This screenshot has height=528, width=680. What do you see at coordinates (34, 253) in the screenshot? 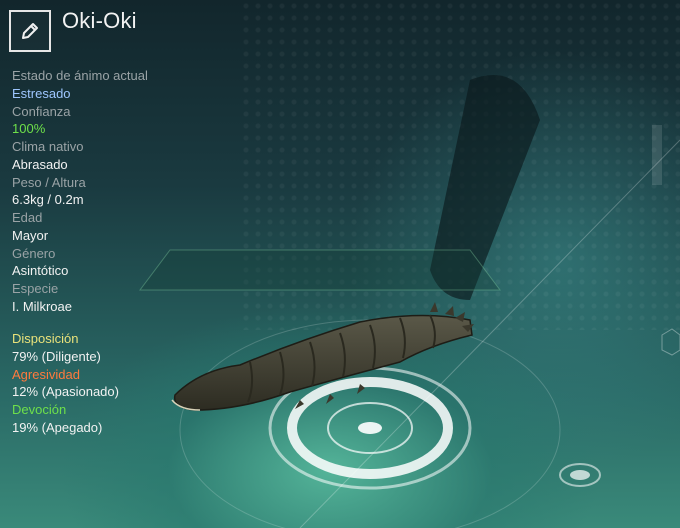
I see `stat-label: Género` at bounding box center [34, 253].